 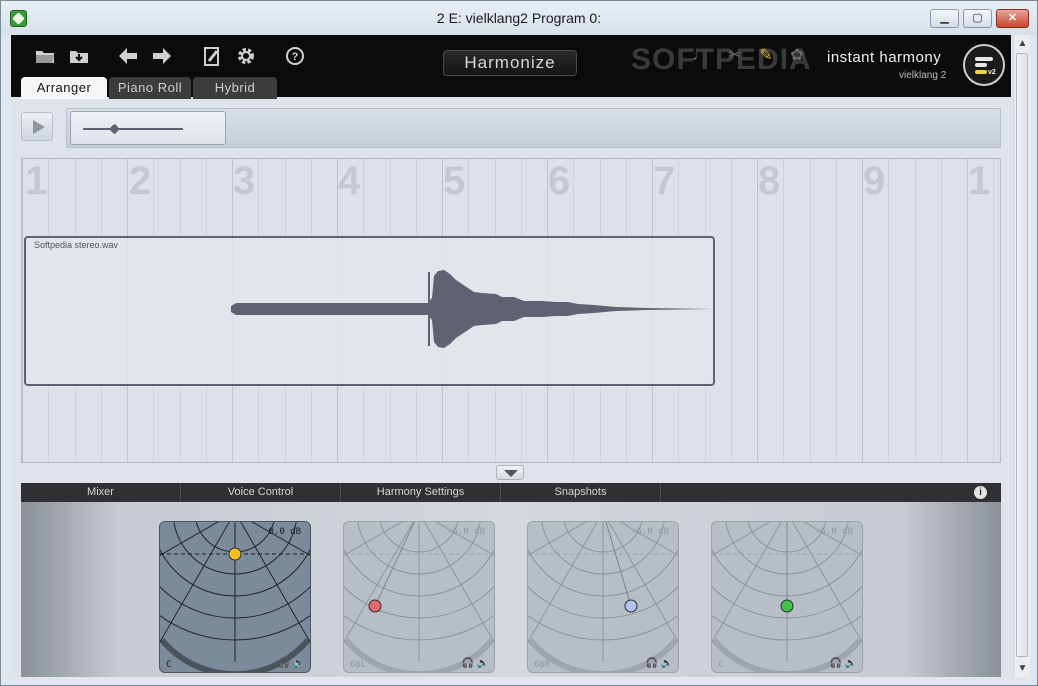 I want to click on maximize-button: ▢, so click(x=977, y=18).